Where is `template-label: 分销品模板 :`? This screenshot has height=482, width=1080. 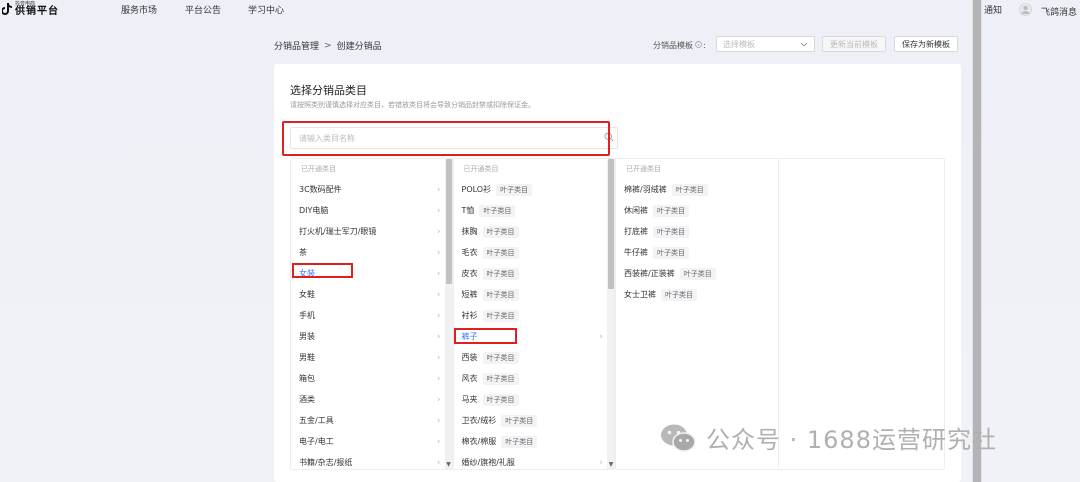 template-label: 分销品模板 : is located at coordinates (679, 45).